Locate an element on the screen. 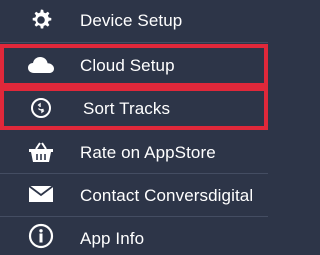  cloud-icon is located at coordinates (41, 65).